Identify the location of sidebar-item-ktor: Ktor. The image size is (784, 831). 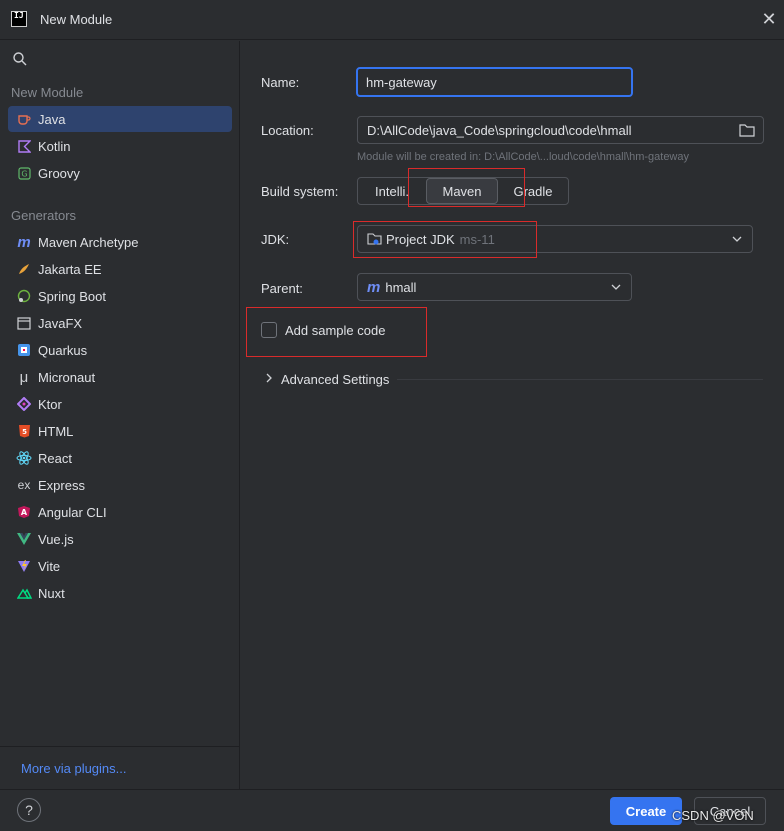
(120, 404).